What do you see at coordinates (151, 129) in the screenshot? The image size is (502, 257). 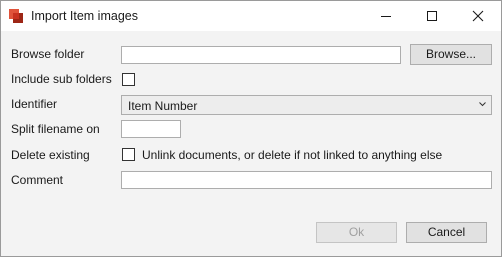 I see `split-filename-input` at bounding box center [151, 129].